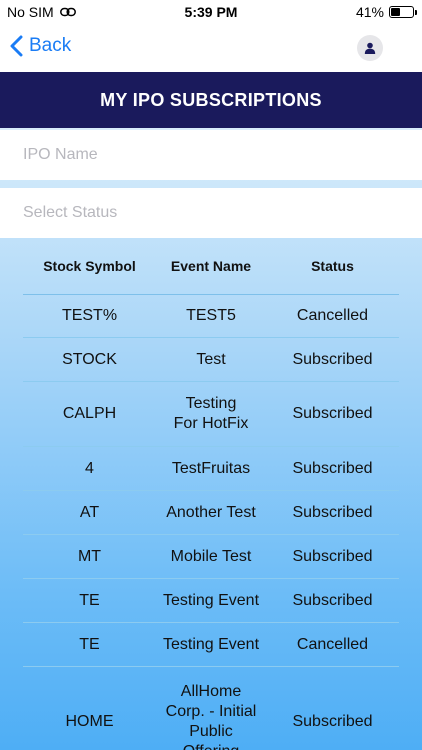 This screenshot has height=750, width=422. What do you see at coordinates (211, 12) in the screenshot?
I see `status-bar: No SIM 5:39 PM 41%` at bounding box center [211, 12].